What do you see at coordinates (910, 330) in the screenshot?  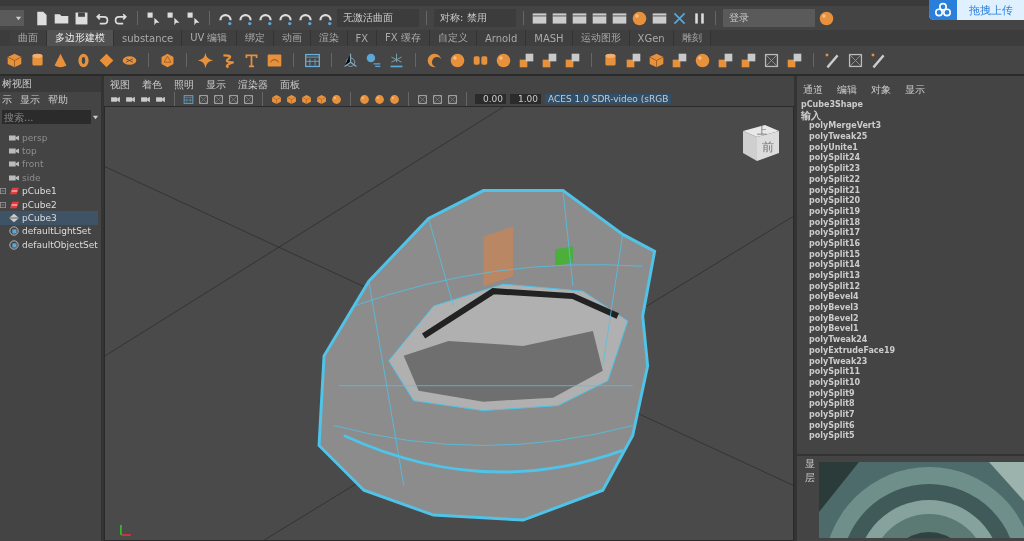 I see `input-node: polyBevel1` at bounding box center [910, 330].